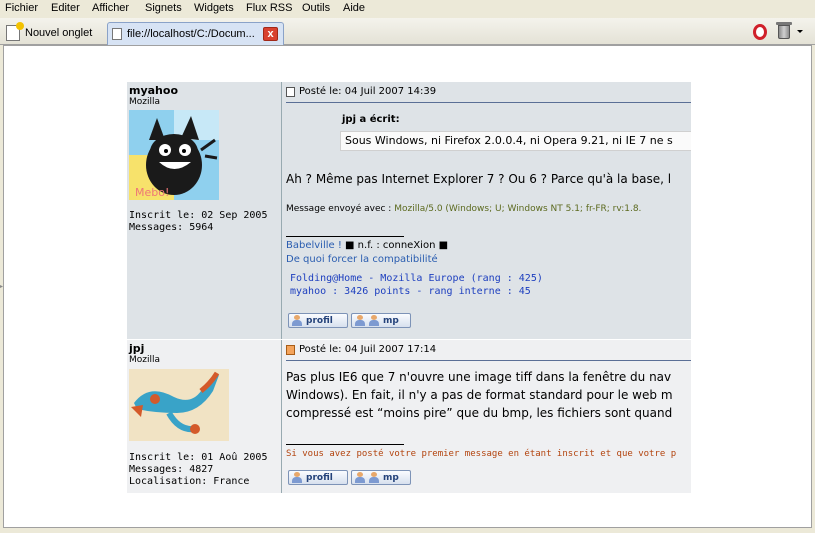  What do you see at coordinates (136, 348) in the screenshot?
I see `username: jpj` at bounding box center [136, 348].